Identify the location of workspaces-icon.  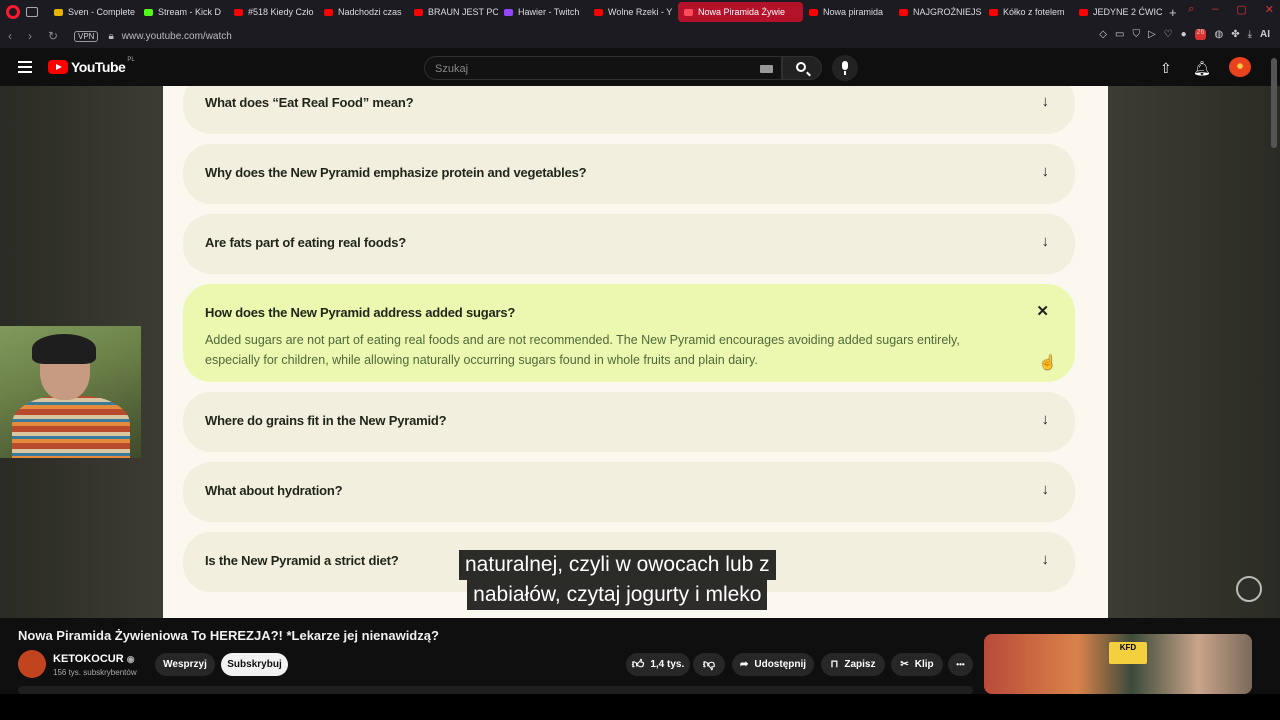
(32, 12).